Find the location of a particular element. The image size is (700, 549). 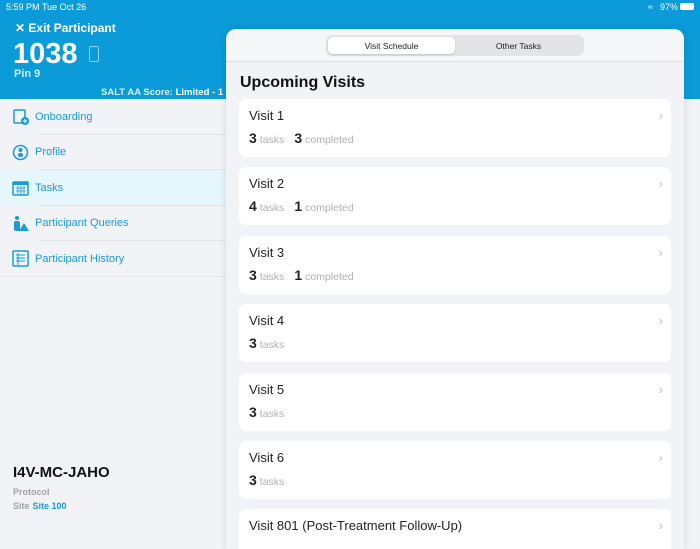

salt-value: Limited - 1 is located at coordinates (199, 92).